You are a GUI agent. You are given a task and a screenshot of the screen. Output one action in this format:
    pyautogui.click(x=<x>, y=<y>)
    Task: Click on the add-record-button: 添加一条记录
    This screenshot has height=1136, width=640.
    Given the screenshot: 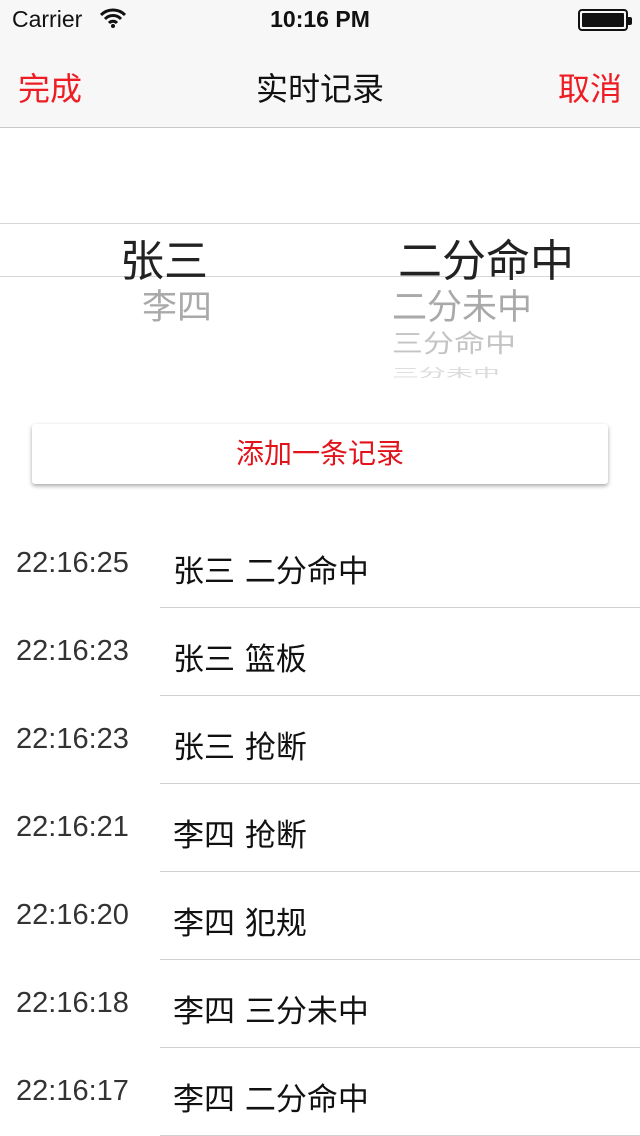 What is the action you would take?
    pyautogui.click(x=320, y=454)
    